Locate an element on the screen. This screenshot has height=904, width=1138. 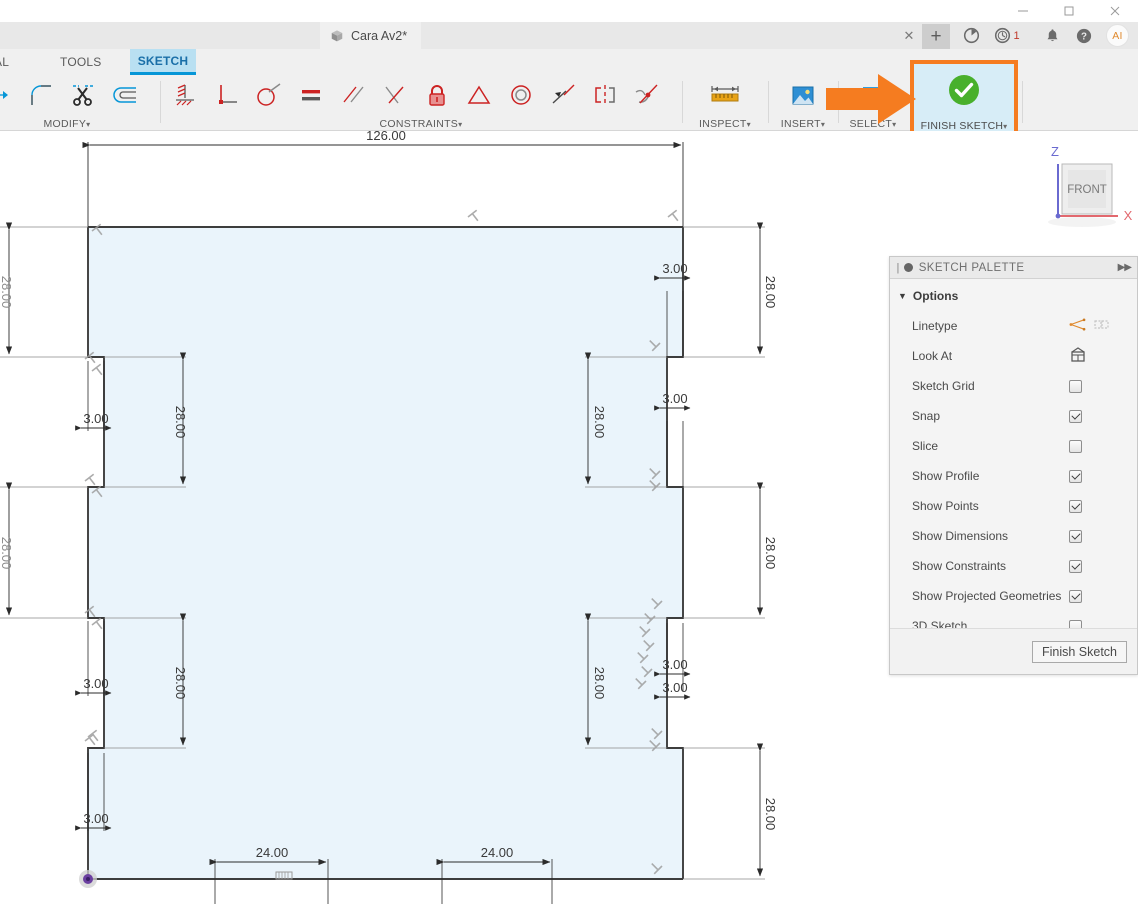
show-dimensions-checkbox is located at coordinates (1075, 536).